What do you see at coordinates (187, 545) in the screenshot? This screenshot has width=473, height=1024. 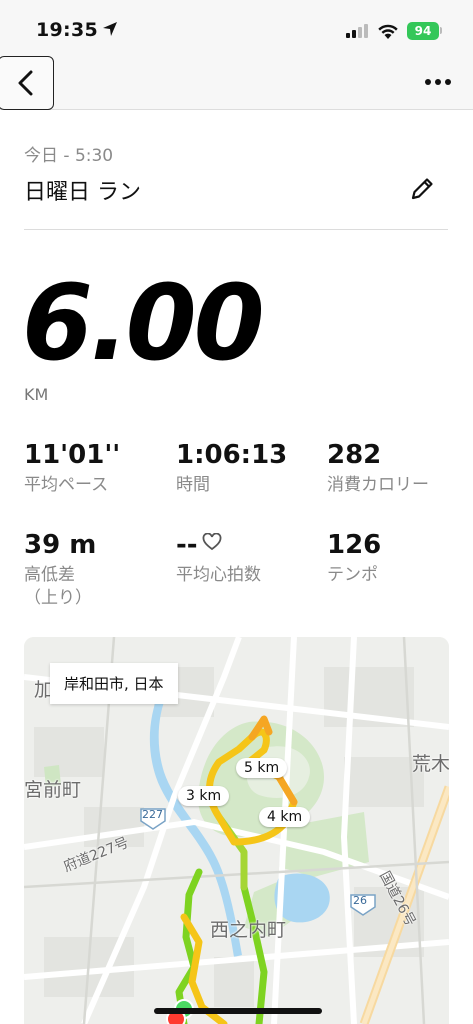 I see `stat-value-text: --` at bounding box center [187, 545].